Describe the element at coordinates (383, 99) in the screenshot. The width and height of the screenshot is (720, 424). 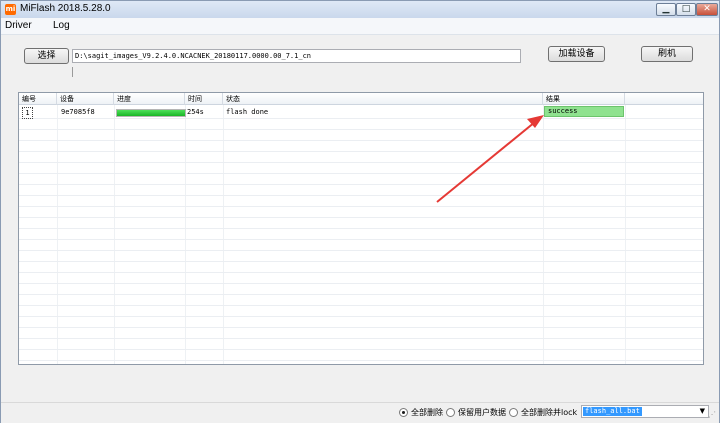
I see `col-header-status: 状态` at that location.